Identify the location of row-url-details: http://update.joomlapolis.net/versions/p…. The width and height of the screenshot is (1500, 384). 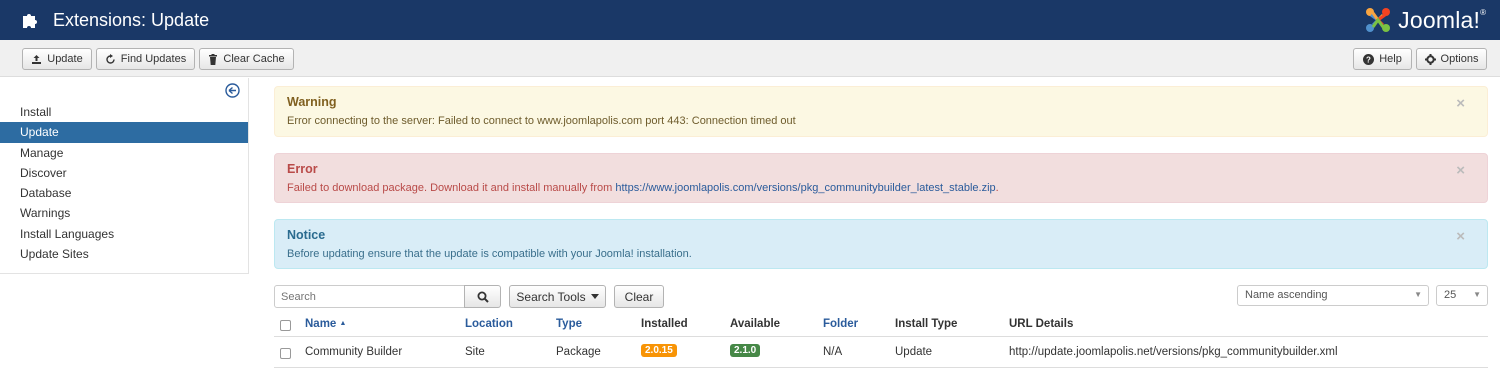
(1173, 352).